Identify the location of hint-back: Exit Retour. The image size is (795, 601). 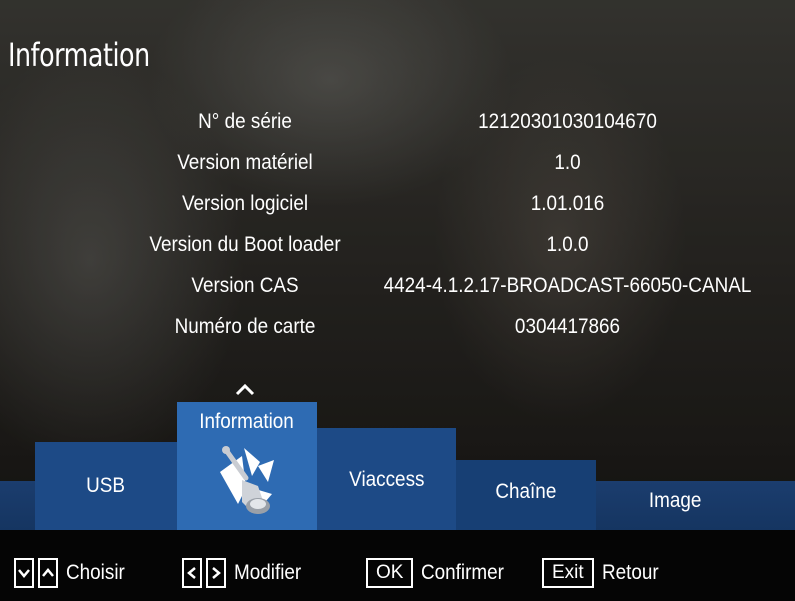
(603, 573).